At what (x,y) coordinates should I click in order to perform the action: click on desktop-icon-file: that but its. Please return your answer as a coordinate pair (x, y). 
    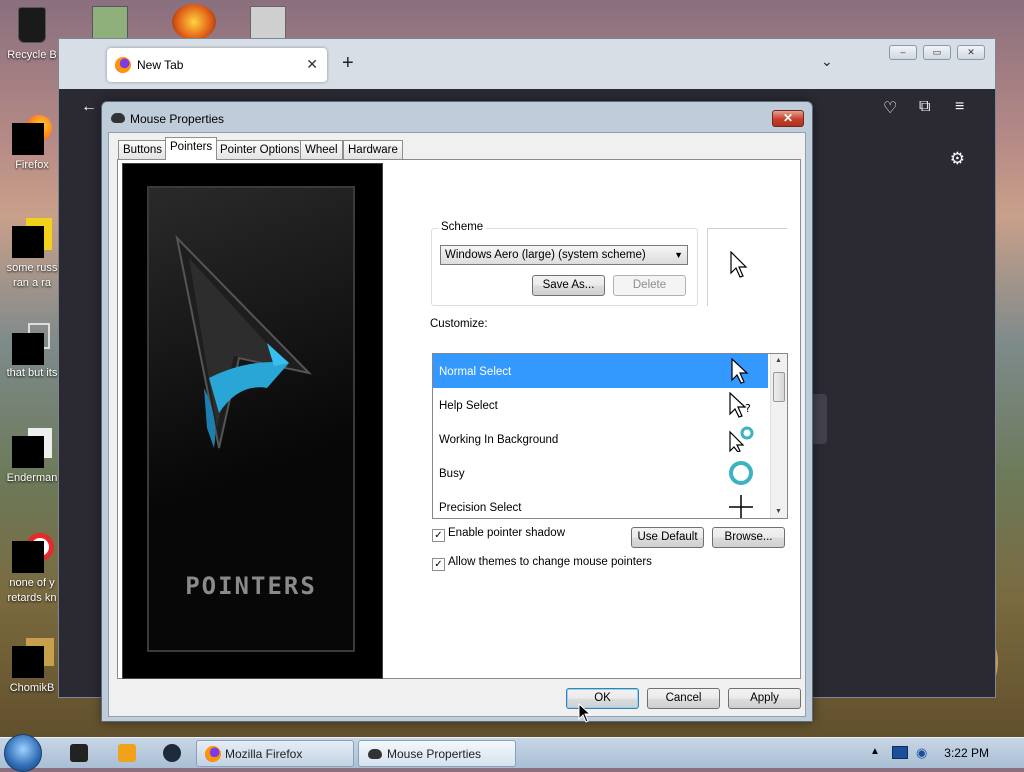
    Looking at the image, I should click on (32, 352).